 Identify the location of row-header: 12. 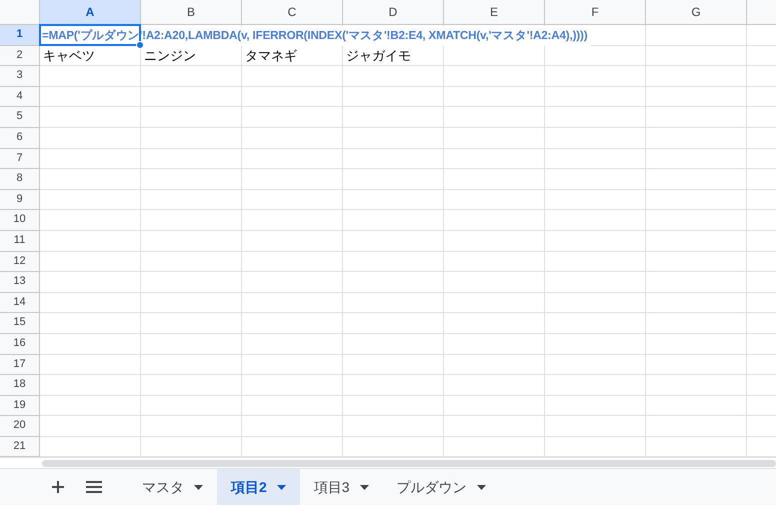
(20, 262).